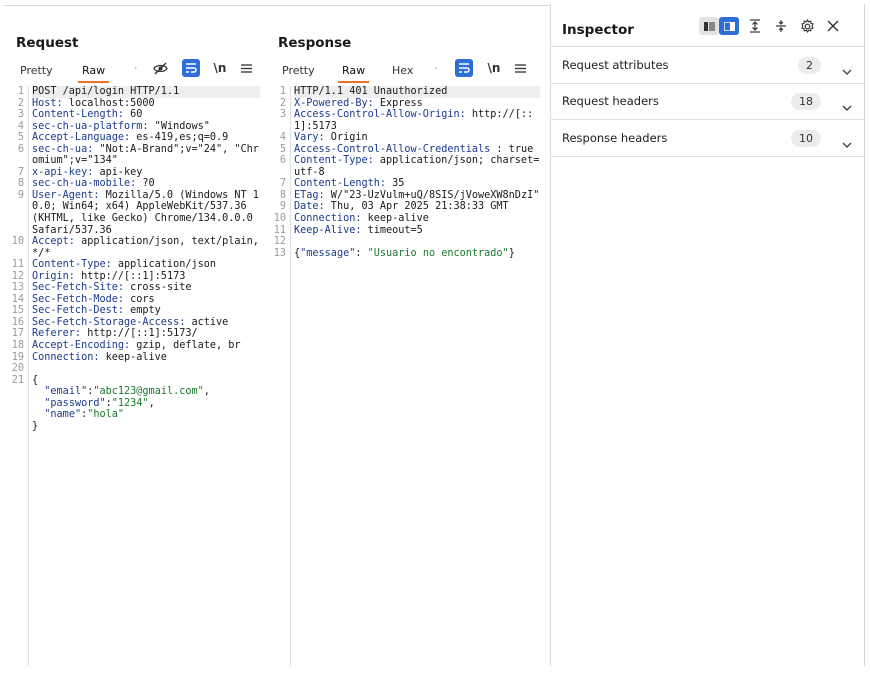  Describe the element at coordinates (511, 253) in the screenshot. I see `text-segment: }` at that location.